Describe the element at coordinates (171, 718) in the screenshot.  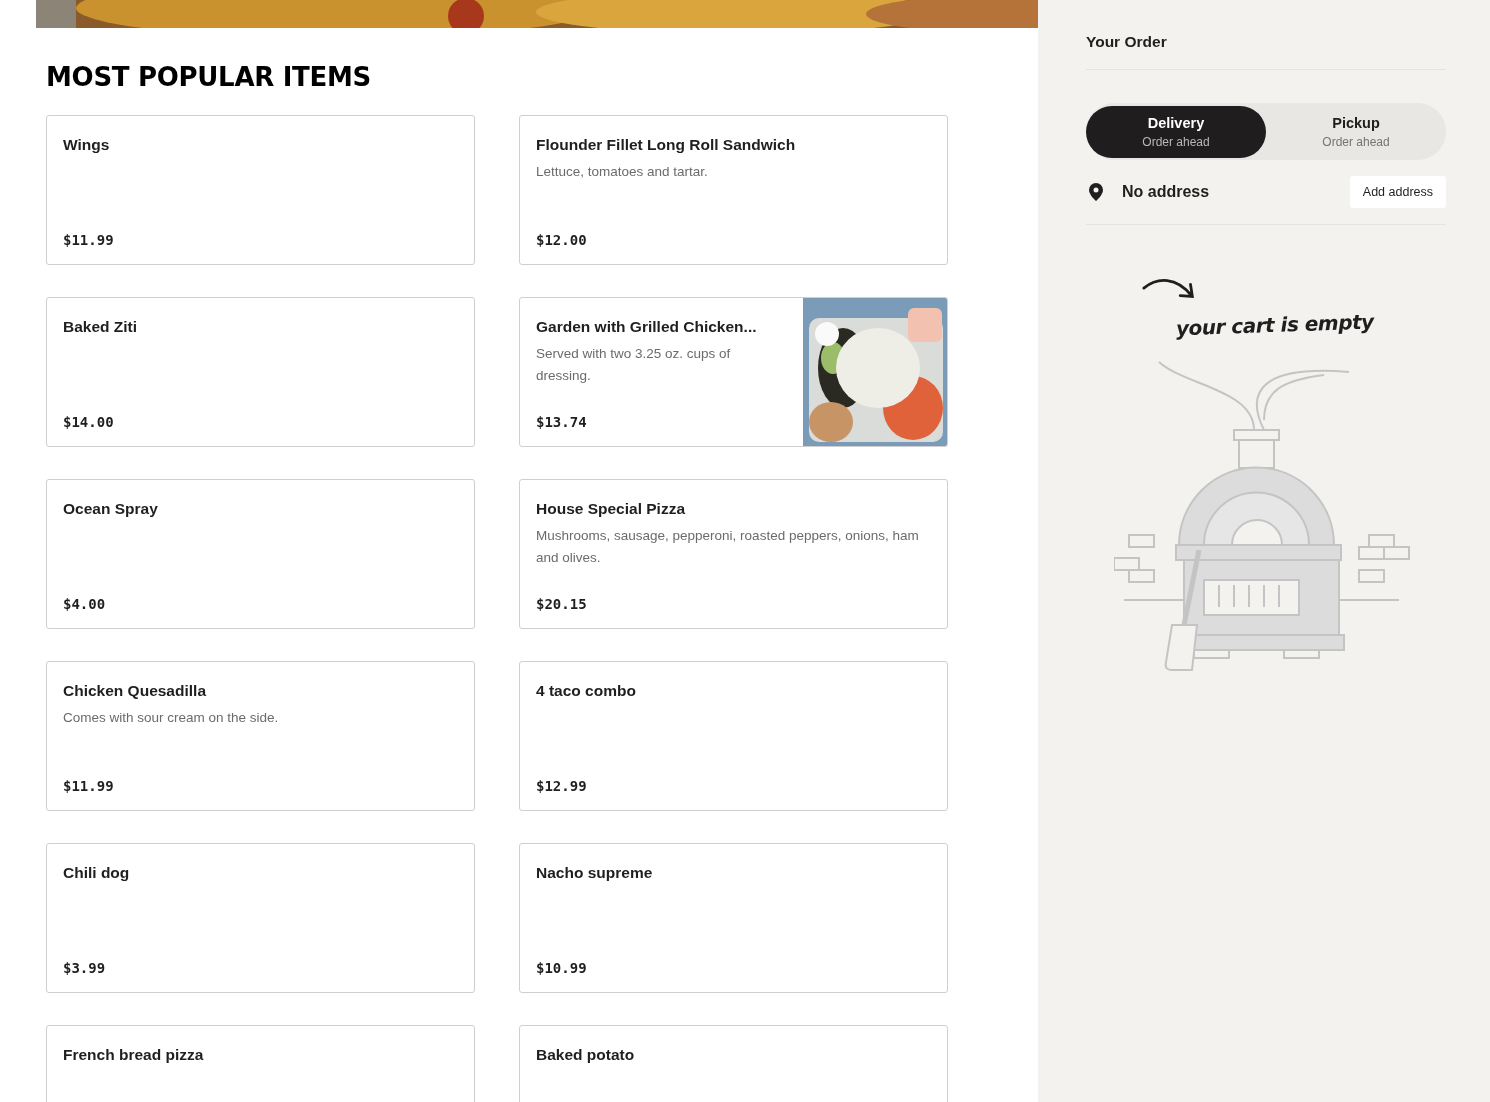
I see `item-description: Comes with sour cream on the side.` at that location.